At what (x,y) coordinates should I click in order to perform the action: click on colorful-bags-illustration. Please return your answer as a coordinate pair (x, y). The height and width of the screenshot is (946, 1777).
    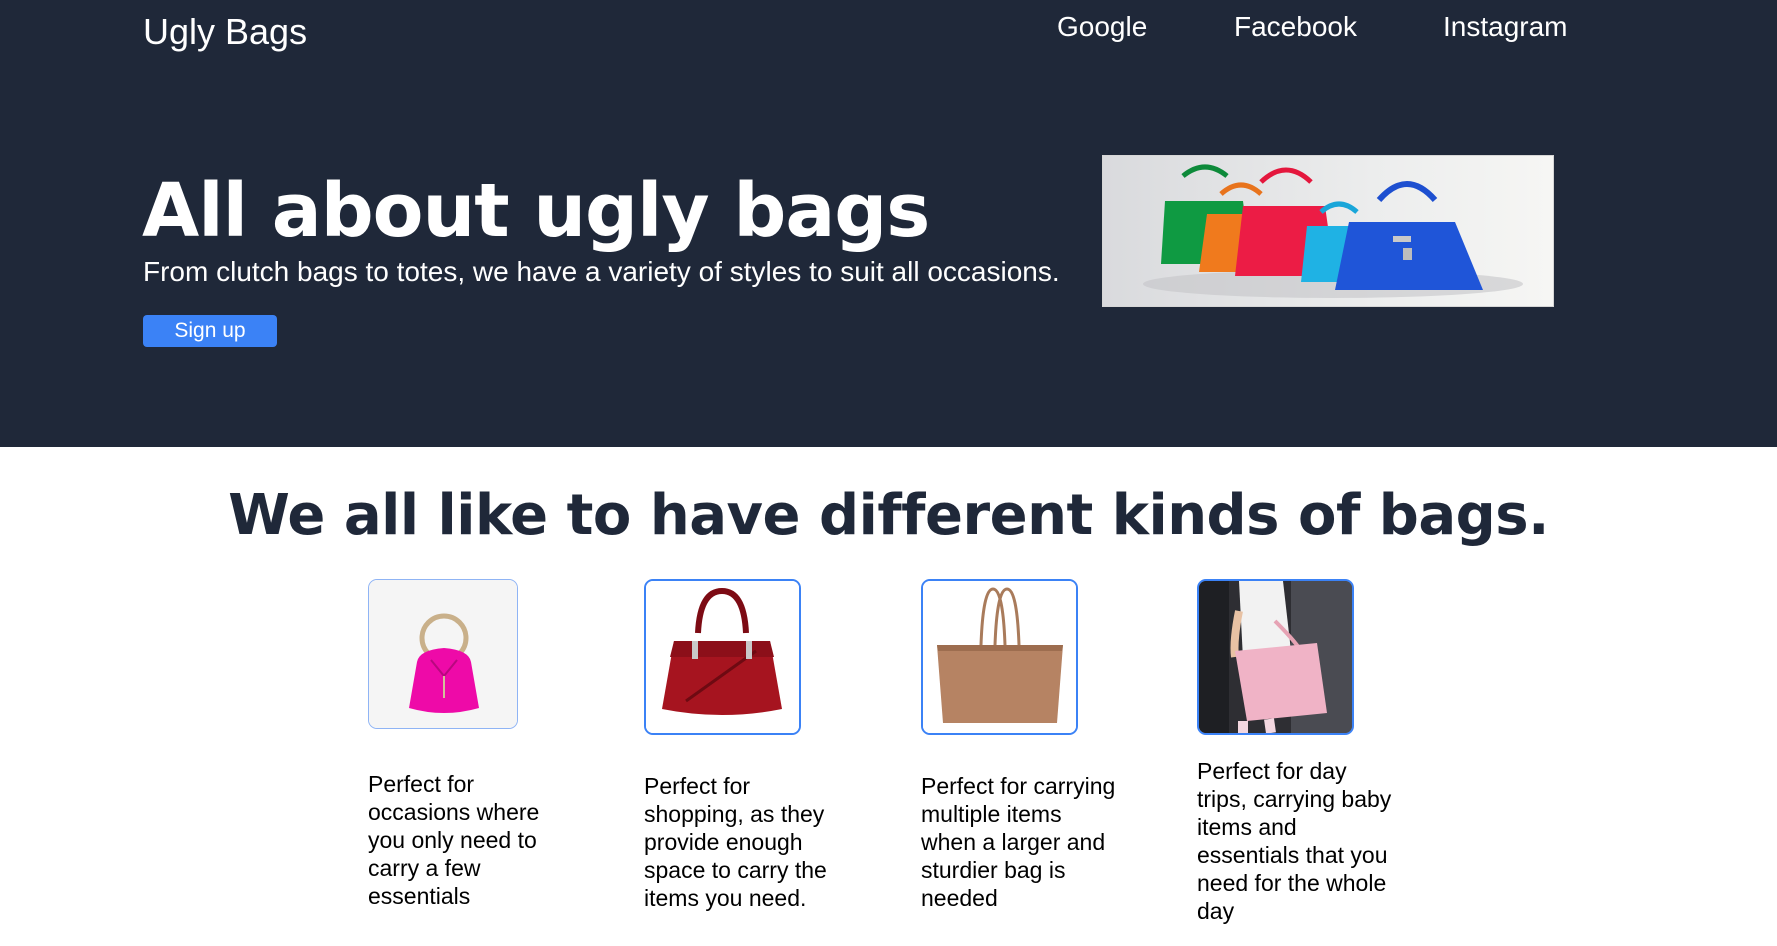
    Looking at the image, I should click on (1328, 231).